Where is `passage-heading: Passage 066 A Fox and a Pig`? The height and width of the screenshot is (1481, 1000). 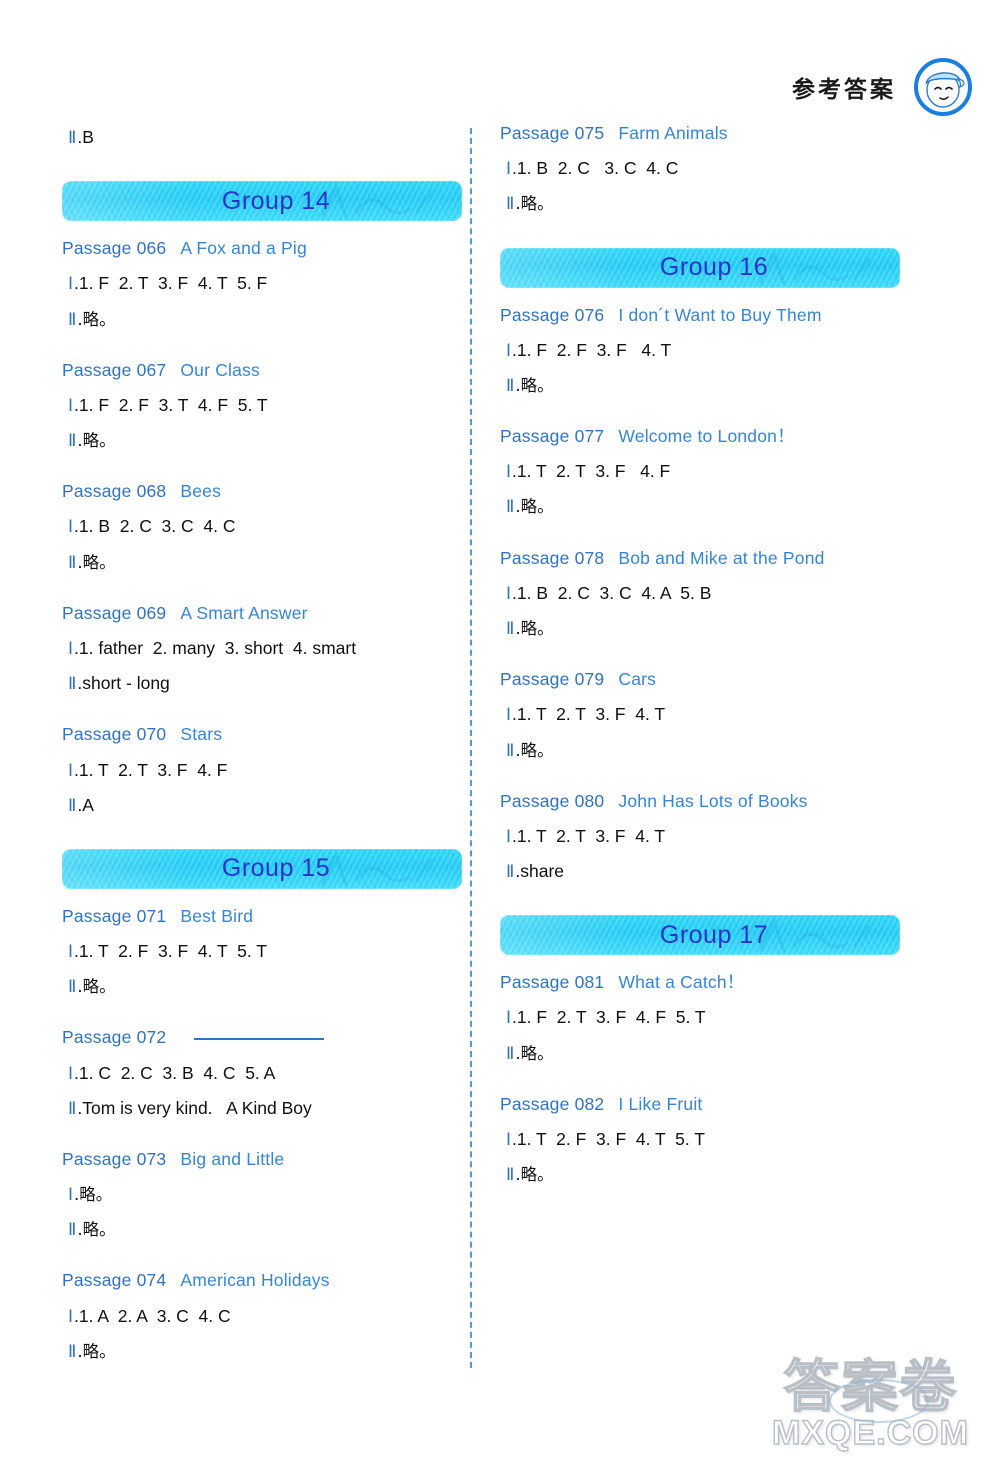 passage-heading: Passage 066 A Fox and a Pig is located at coordinates (262, 248).